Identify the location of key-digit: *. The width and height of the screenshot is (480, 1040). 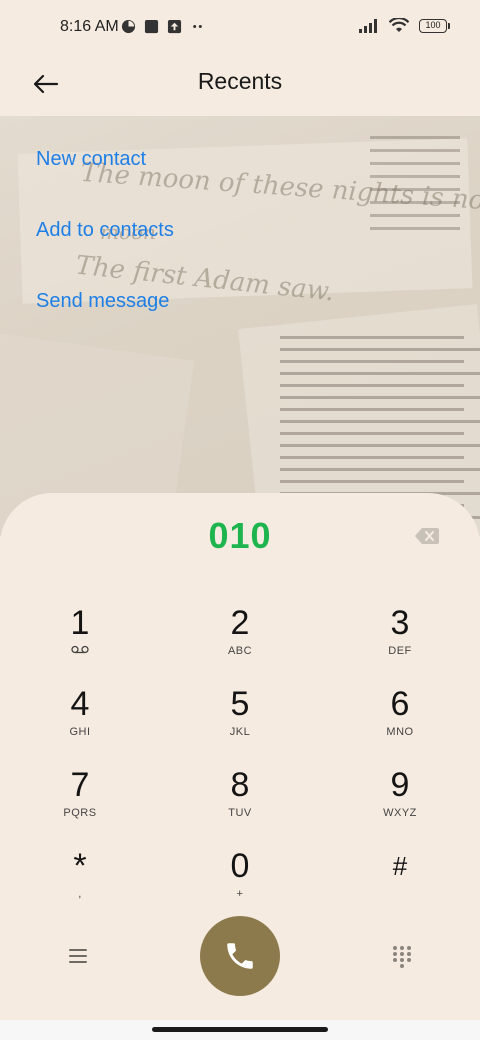
(80, 866).